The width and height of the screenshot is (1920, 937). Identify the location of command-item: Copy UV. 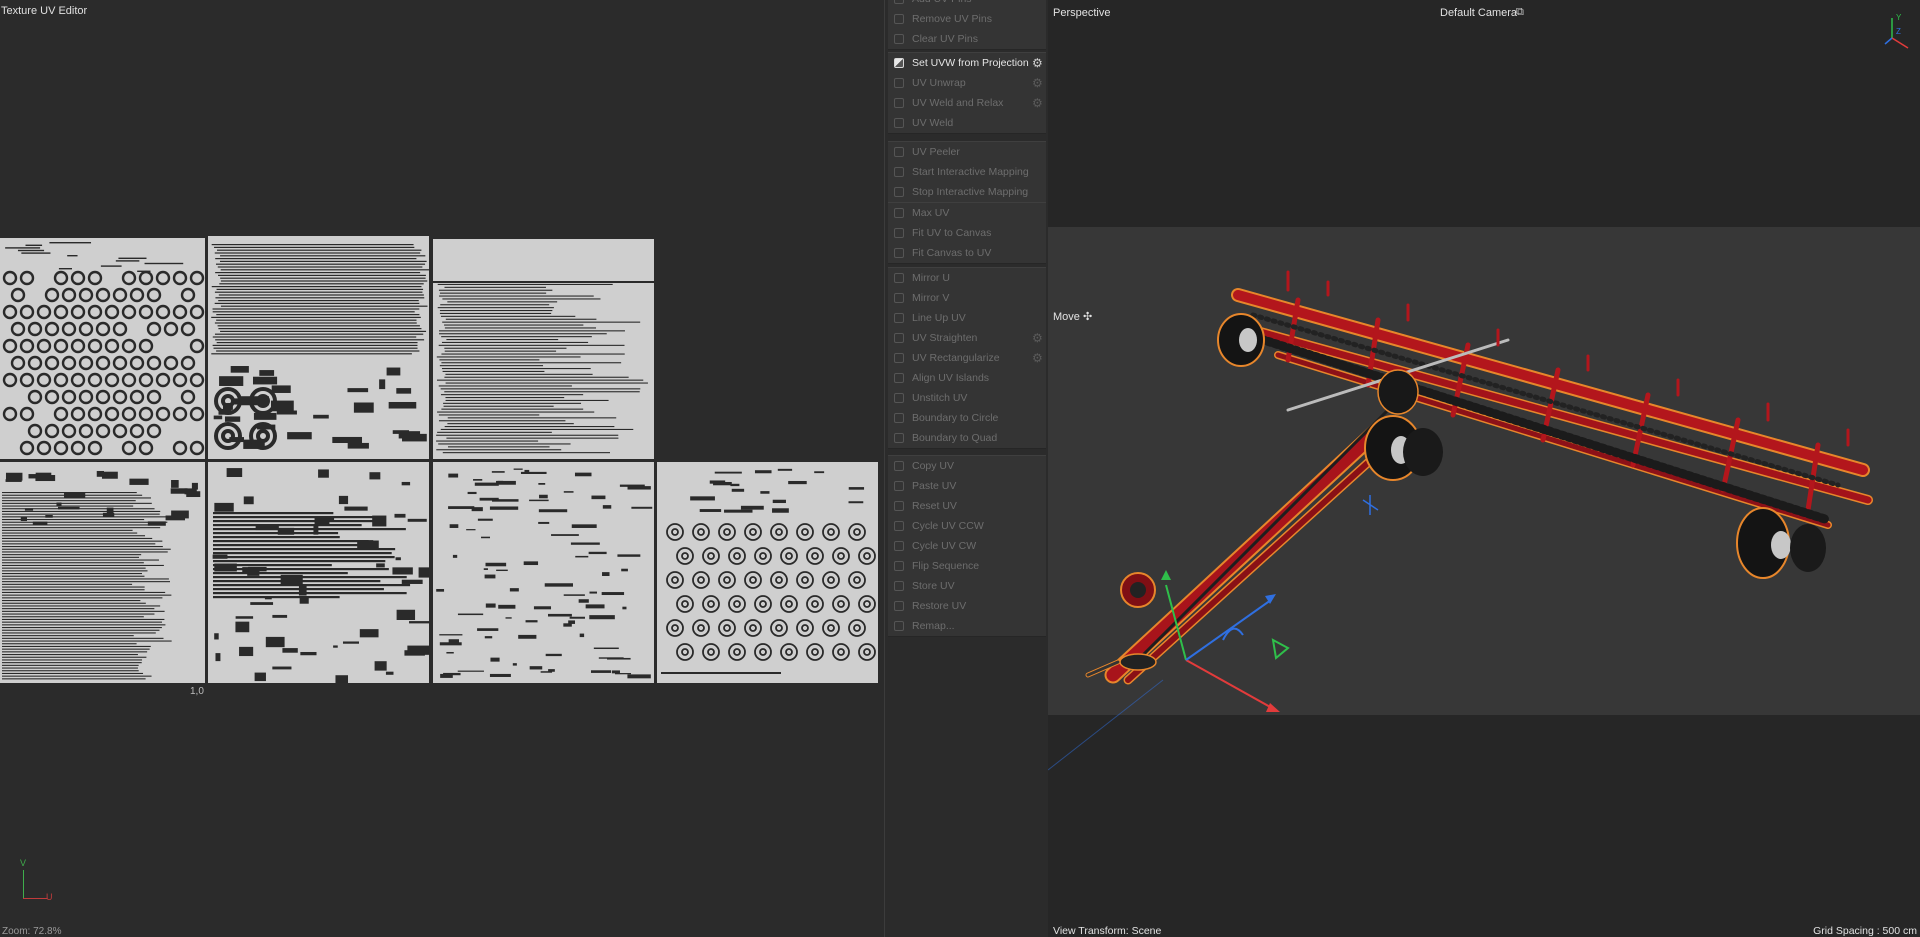
(967, 466).